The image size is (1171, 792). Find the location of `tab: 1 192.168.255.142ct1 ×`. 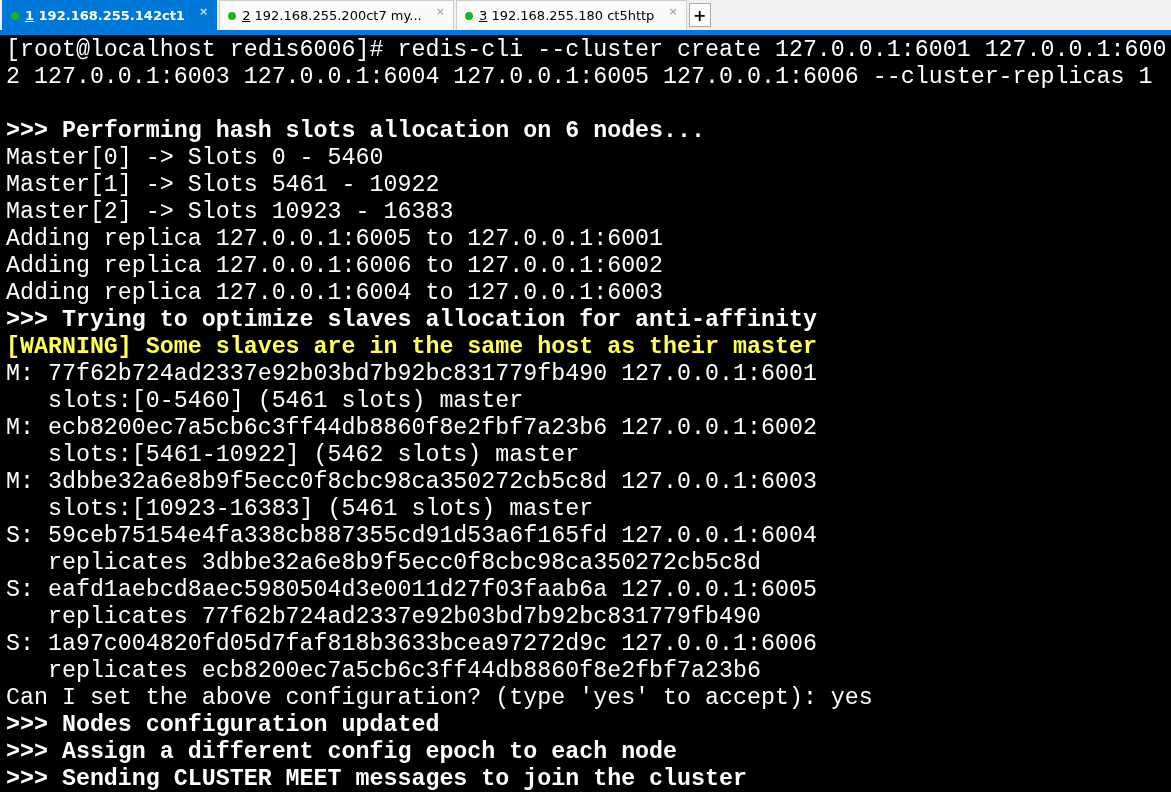

tab: 1 192.168.255.142ct1 × is located at coordinates (110, 15).